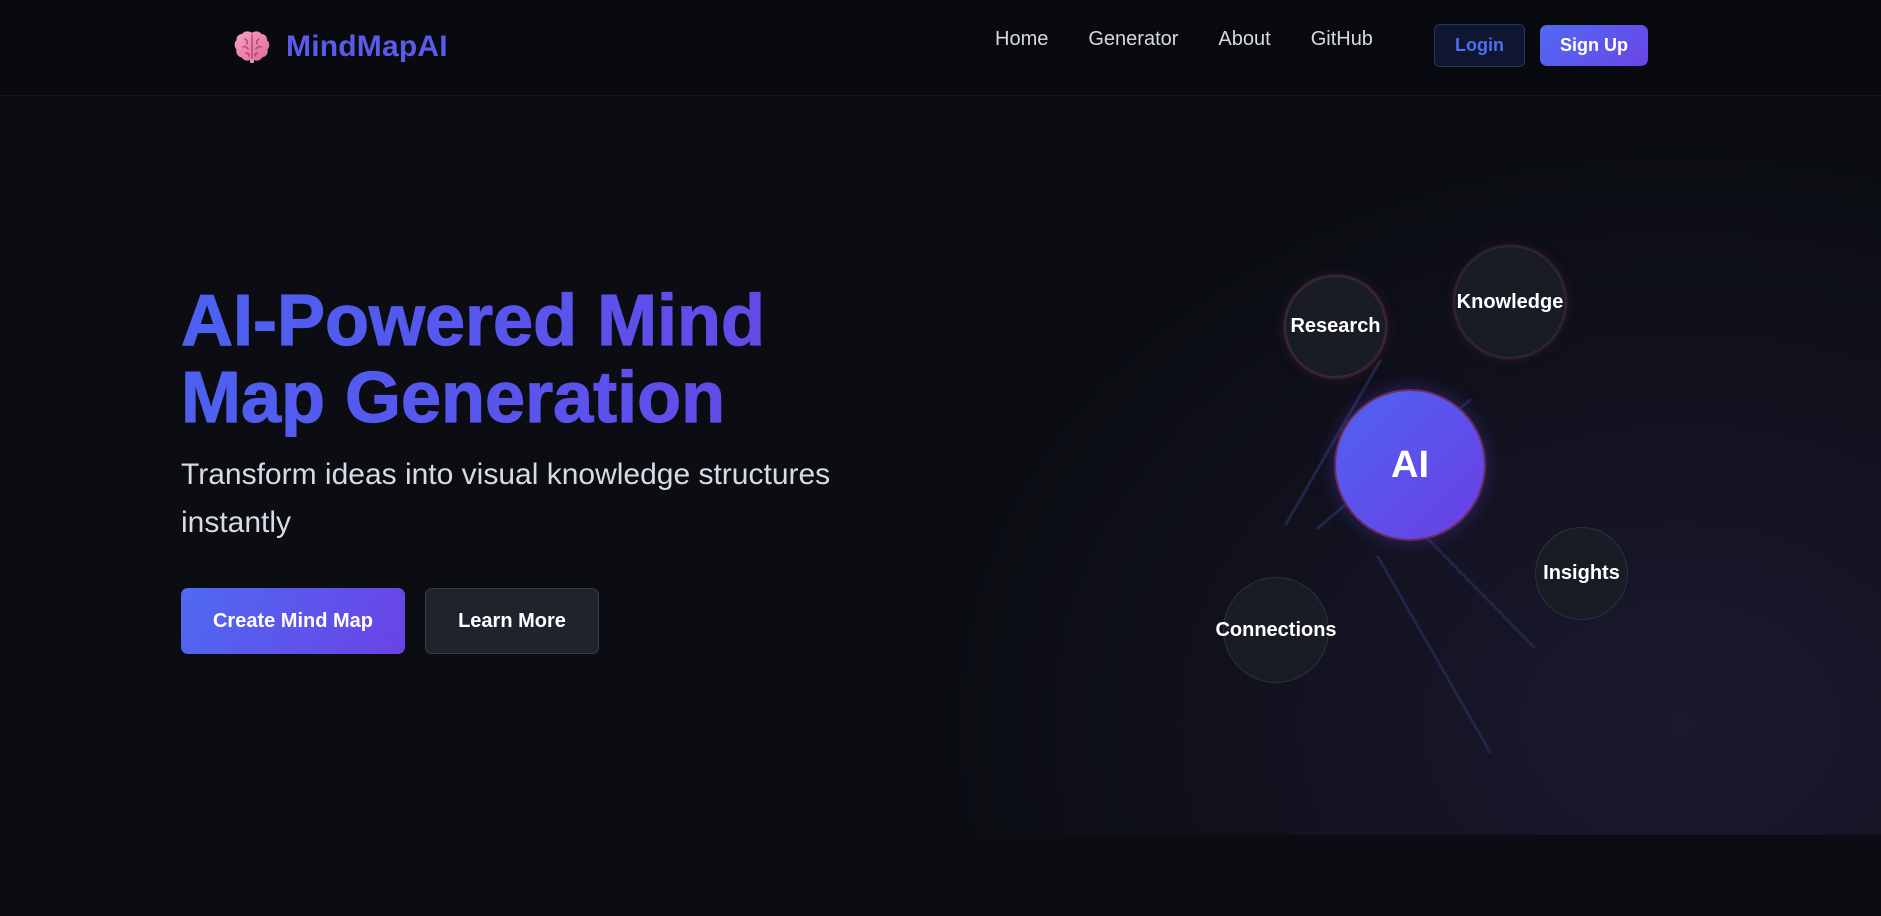  I want to click on create-mind-map-button: Create Mind Map, so click(293, 621).